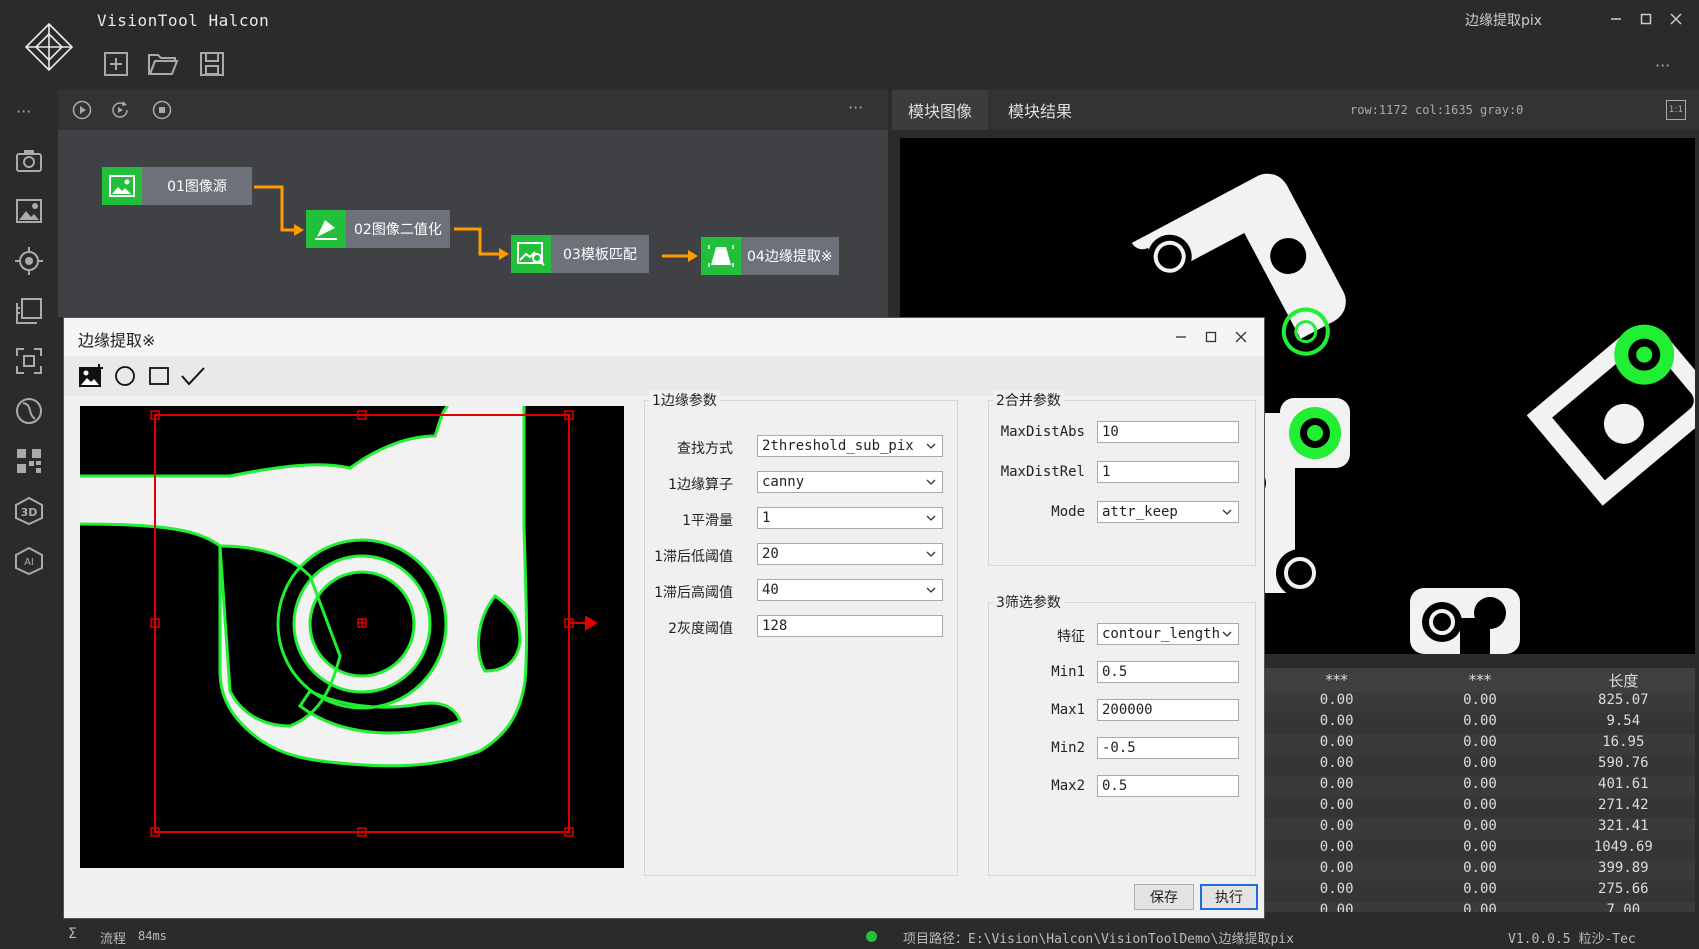  I want to click on roi-image-canvas, so click(339, 621).